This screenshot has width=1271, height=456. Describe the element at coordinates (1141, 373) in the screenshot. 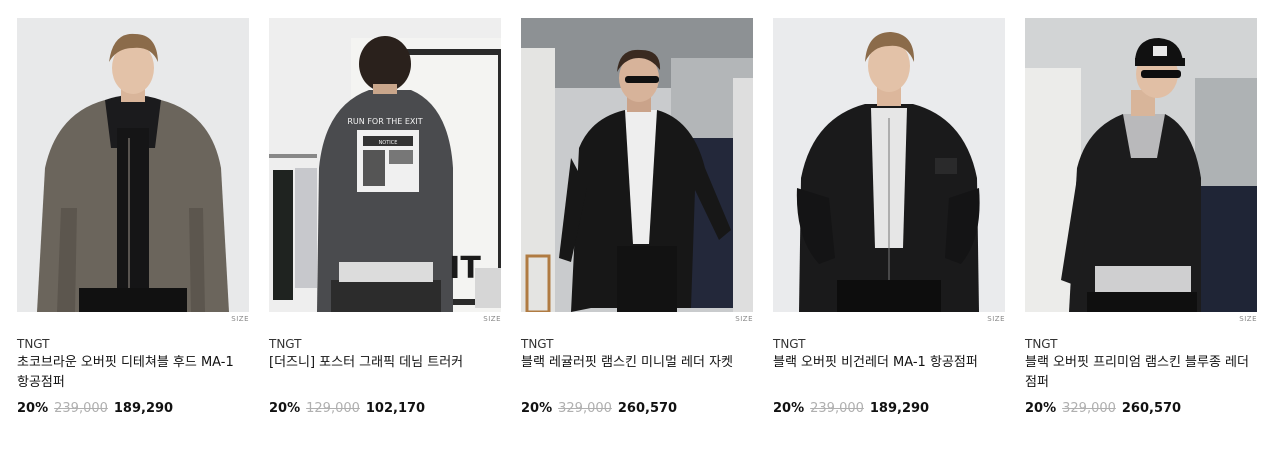

I see `product-name: 블랙 오버핏 프리미엄 램스킨 블루종 레더 점퍼` at that location.